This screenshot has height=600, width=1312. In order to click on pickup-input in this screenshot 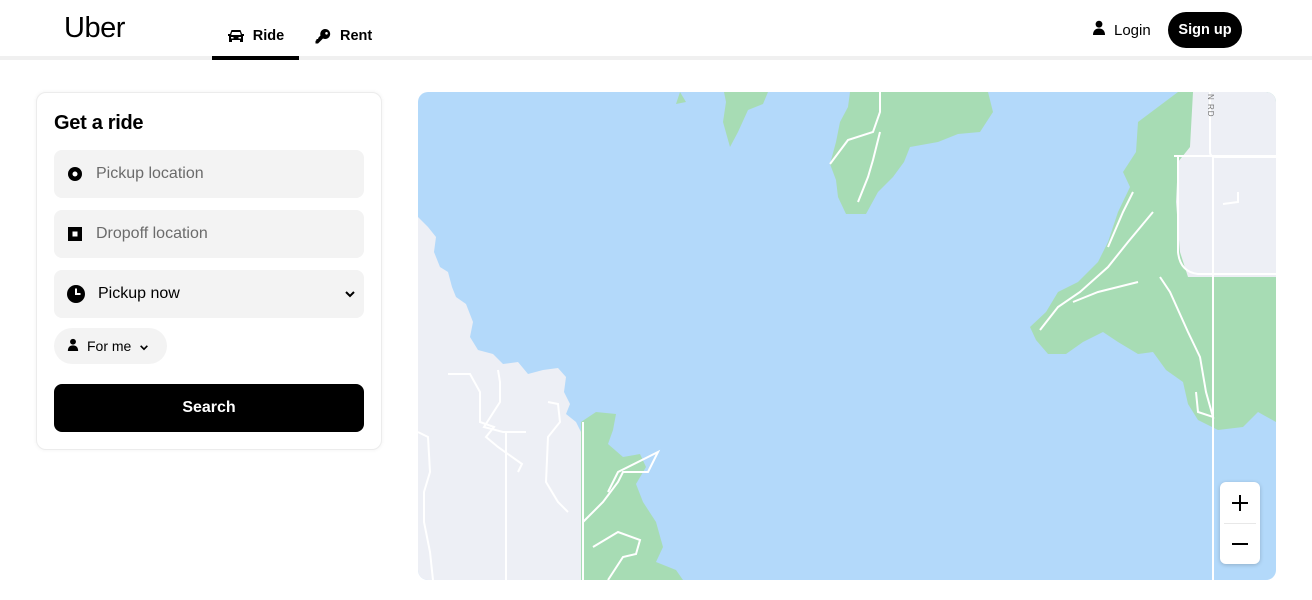, I will do `click(216, 174)`.